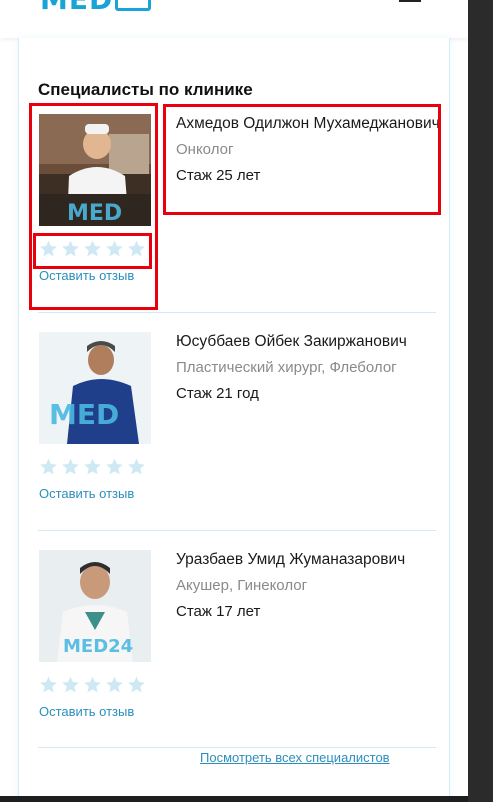  Describe the element at coordinates (286, 367) in the screenshot. I see `doctor-specialty: Пластический хирург, Флеболог` at that location.